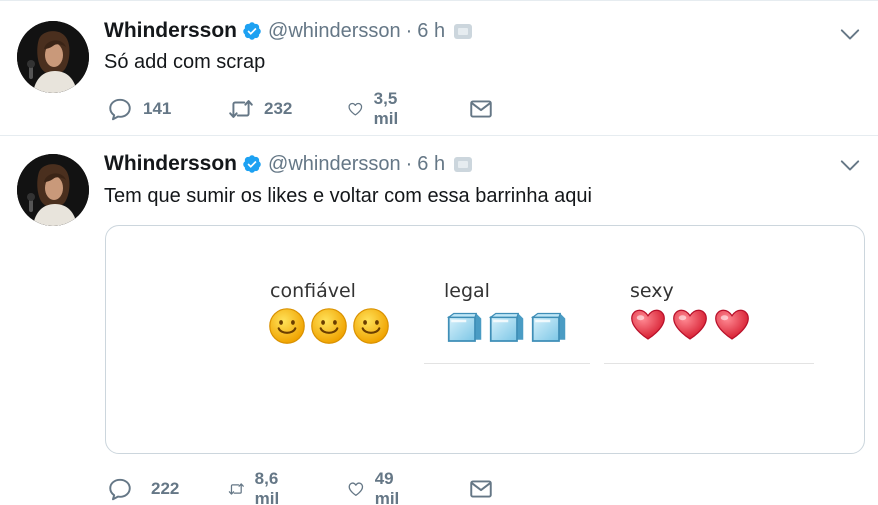  I want to click on meter-label: legal, so click(467, 291).